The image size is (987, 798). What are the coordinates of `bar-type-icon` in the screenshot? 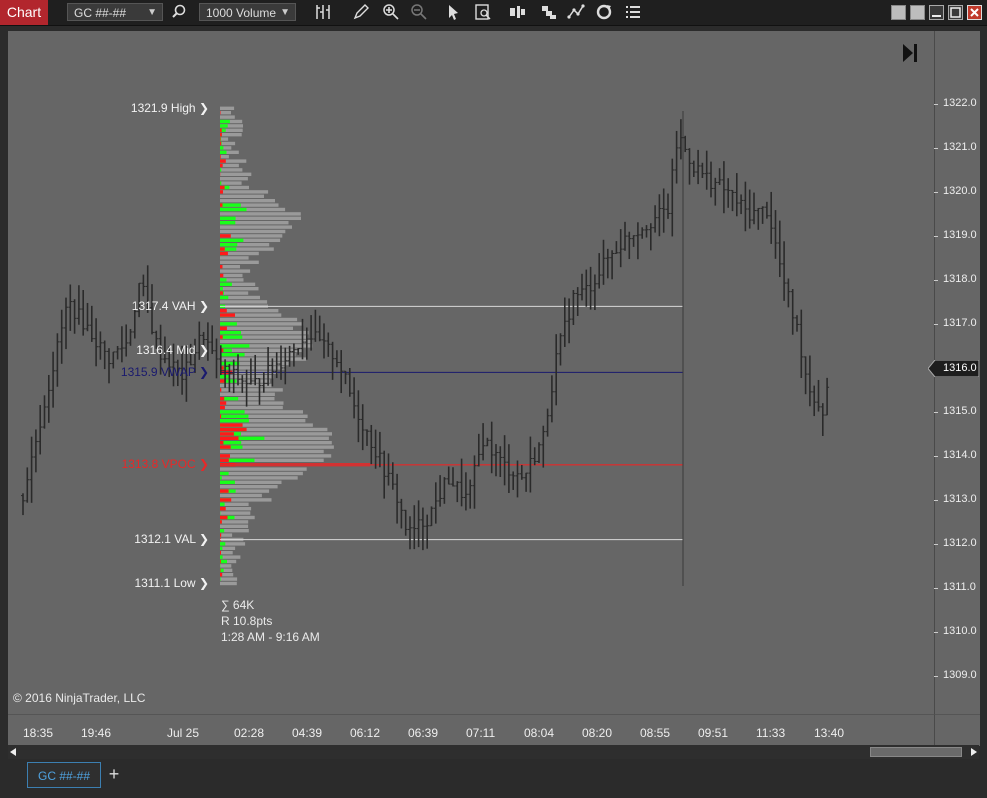 It's located at (323, 12).